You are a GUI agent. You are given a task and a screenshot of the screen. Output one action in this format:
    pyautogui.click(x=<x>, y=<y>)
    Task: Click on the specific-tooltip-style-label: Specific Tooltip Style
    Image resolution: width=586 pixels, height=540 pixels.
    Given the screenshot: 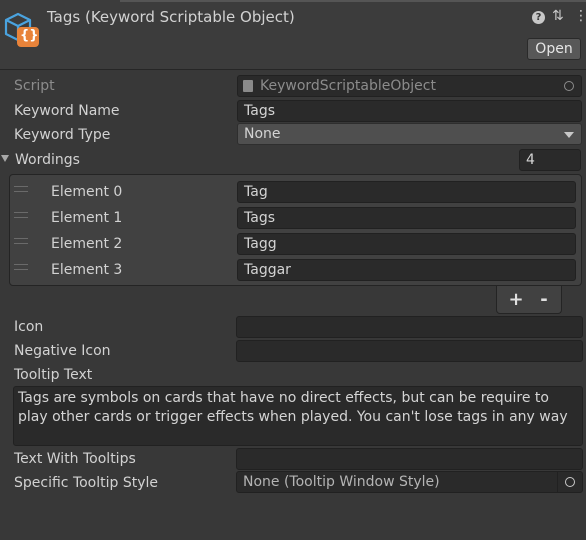 What is the action you would take?
    pyautogui.click(x=86, y=483)
    